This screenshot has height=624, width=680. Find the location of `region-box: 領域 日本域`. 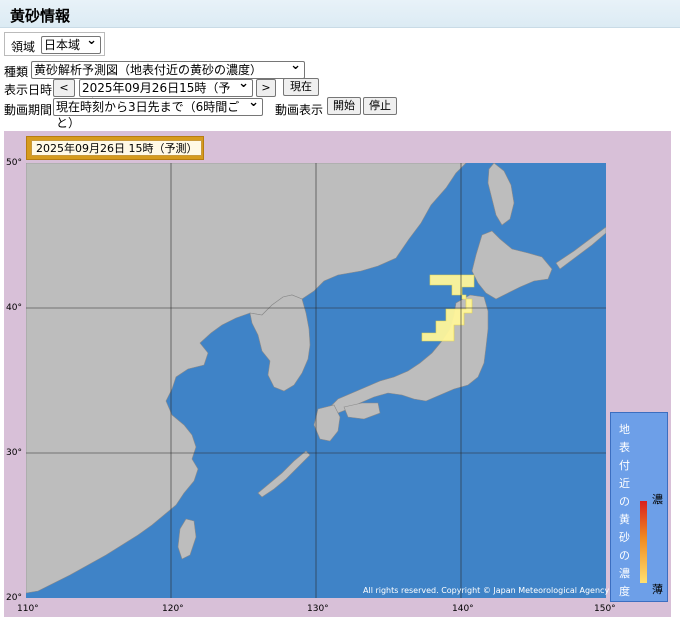

region-box: 領域 日本域 is located at coordinates (54, 44).